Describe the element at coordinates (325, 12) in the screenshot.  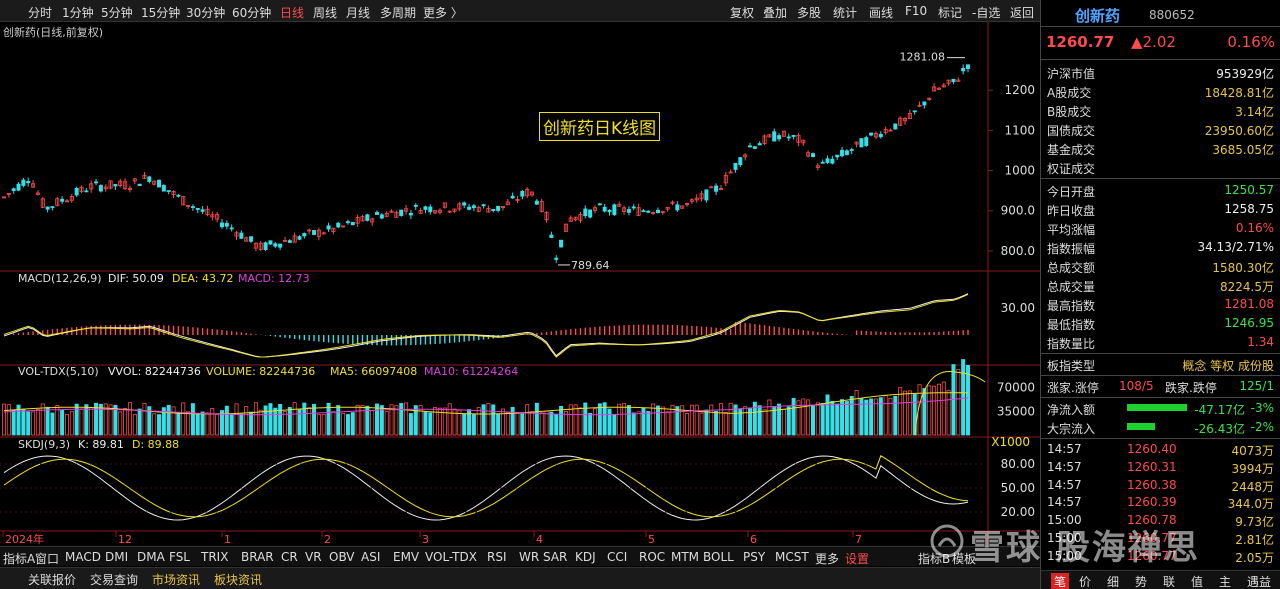
I see `period-tab-7: 周线` at that location.